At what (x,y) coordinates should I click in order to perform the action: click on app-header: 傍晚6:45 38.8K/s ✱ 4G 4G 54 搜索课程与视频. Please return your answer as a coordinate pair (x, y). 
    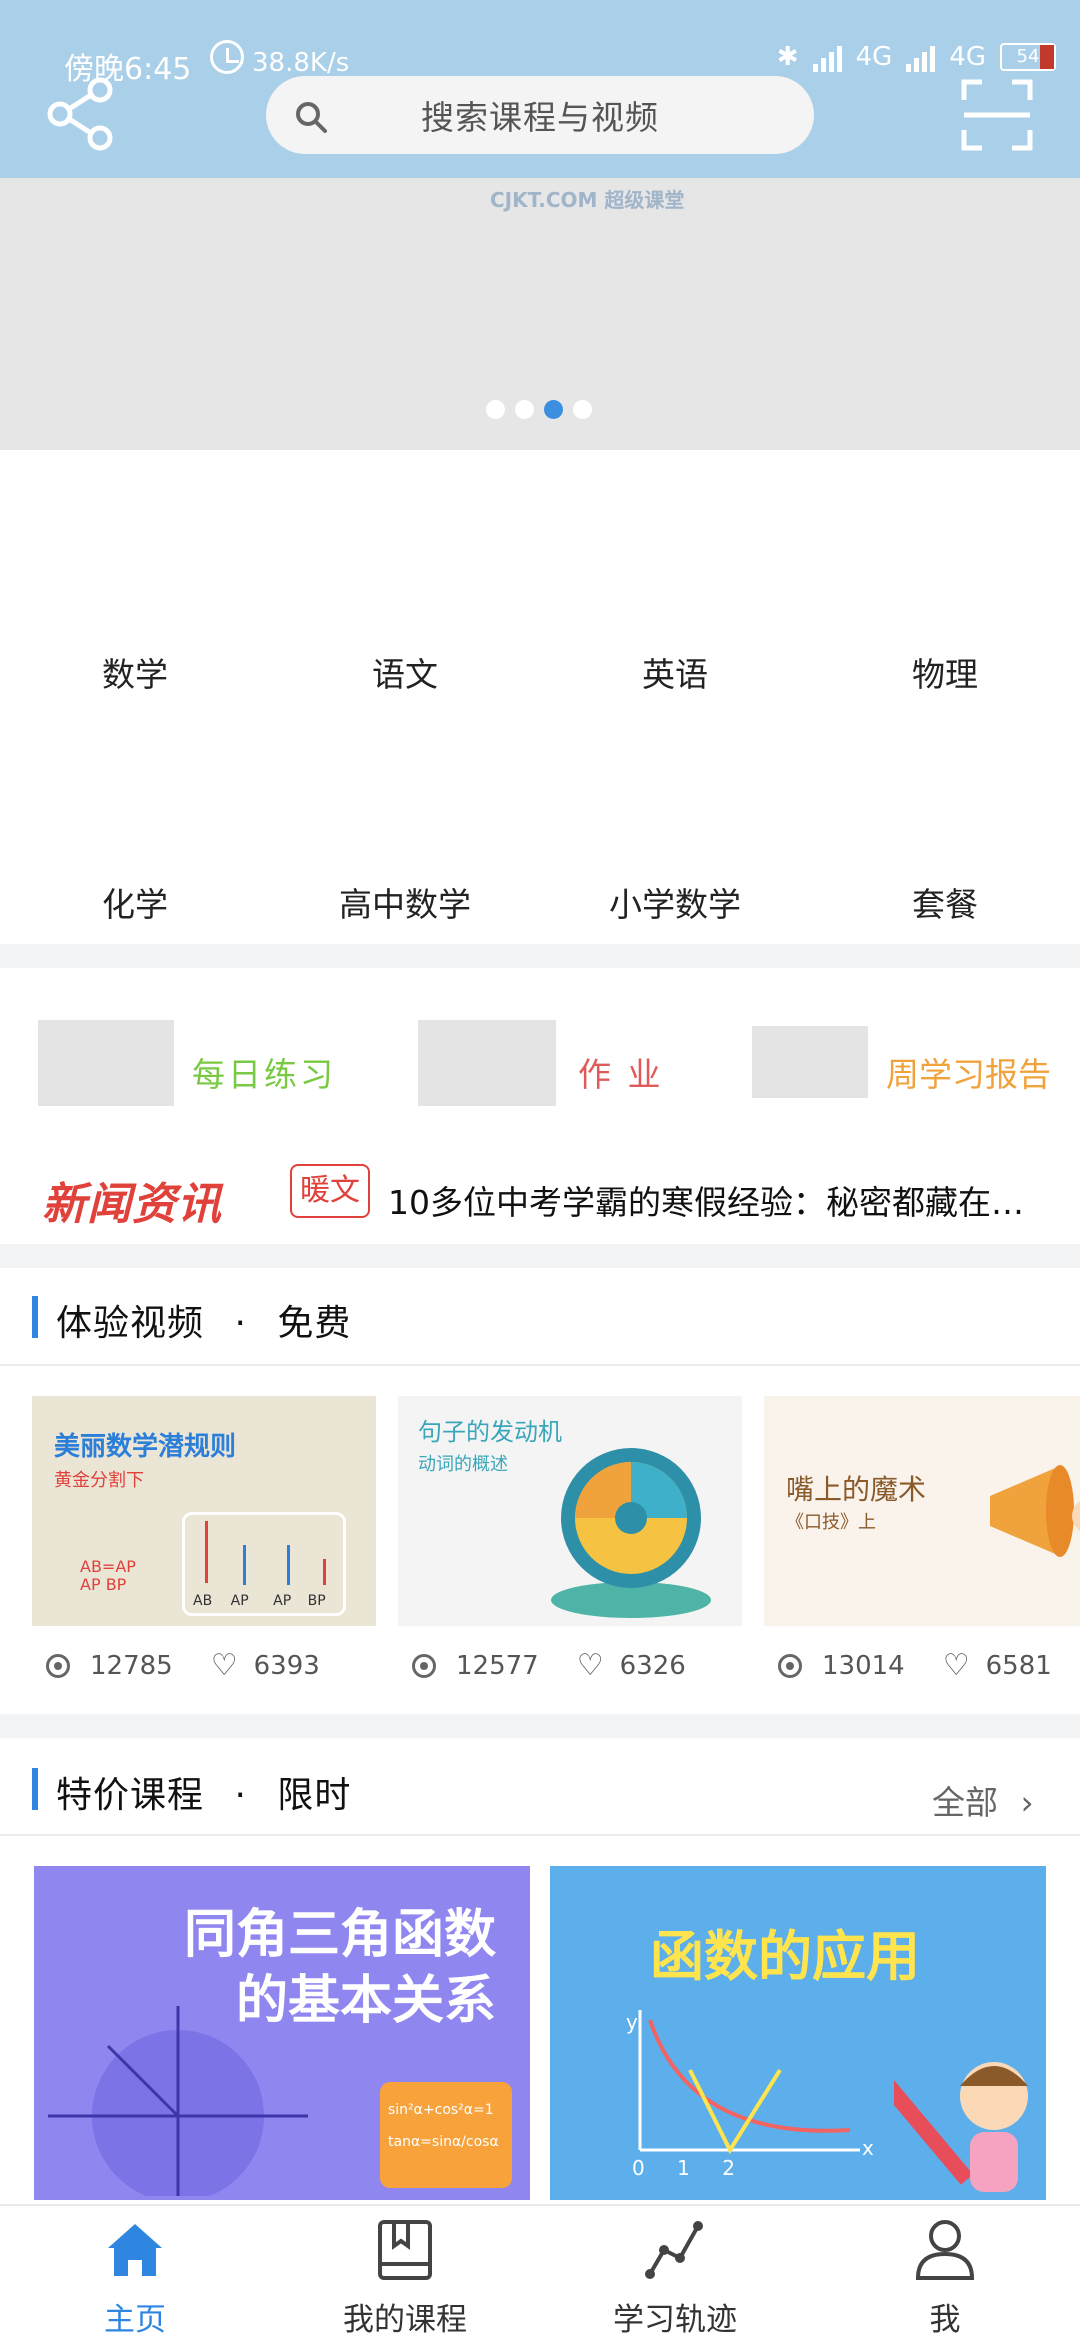
    Looking at the image, I should click on (540, 89).